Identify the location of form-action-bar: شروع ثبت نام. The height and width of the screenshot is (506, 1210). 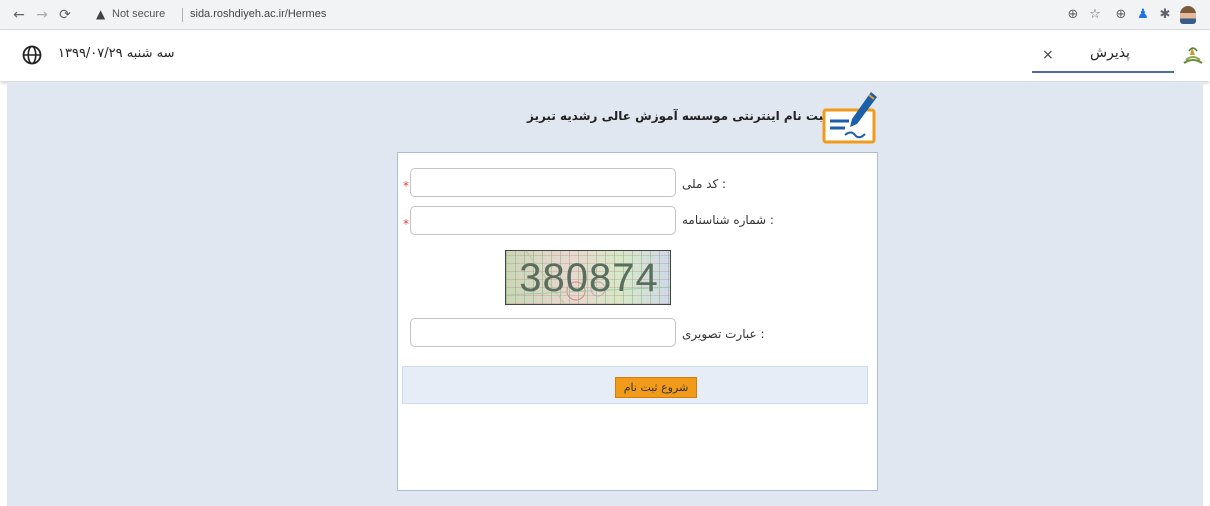
(635, 385).